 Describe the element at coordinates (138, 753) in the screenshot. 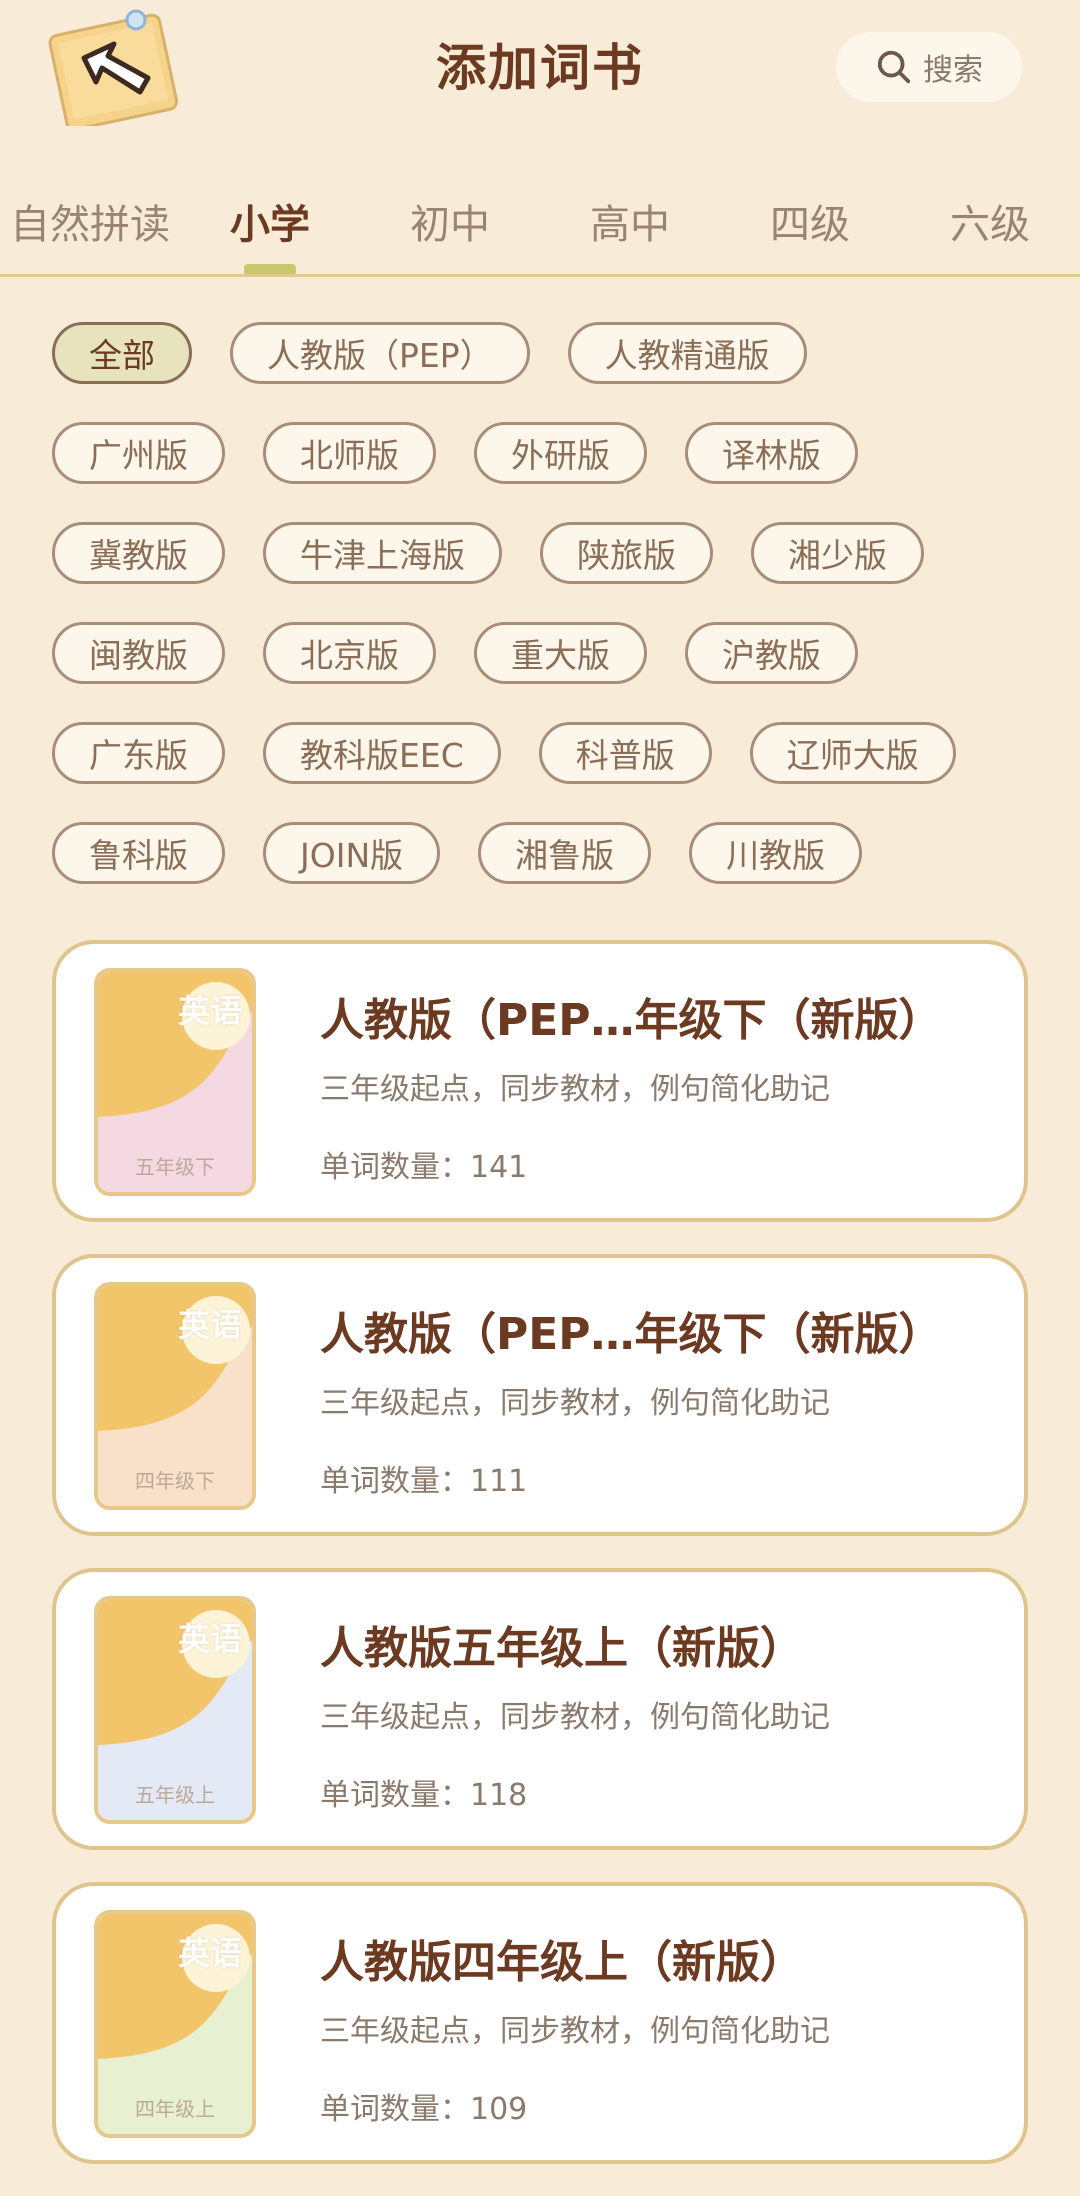

I see `filter-chip: 广东版` at that location.